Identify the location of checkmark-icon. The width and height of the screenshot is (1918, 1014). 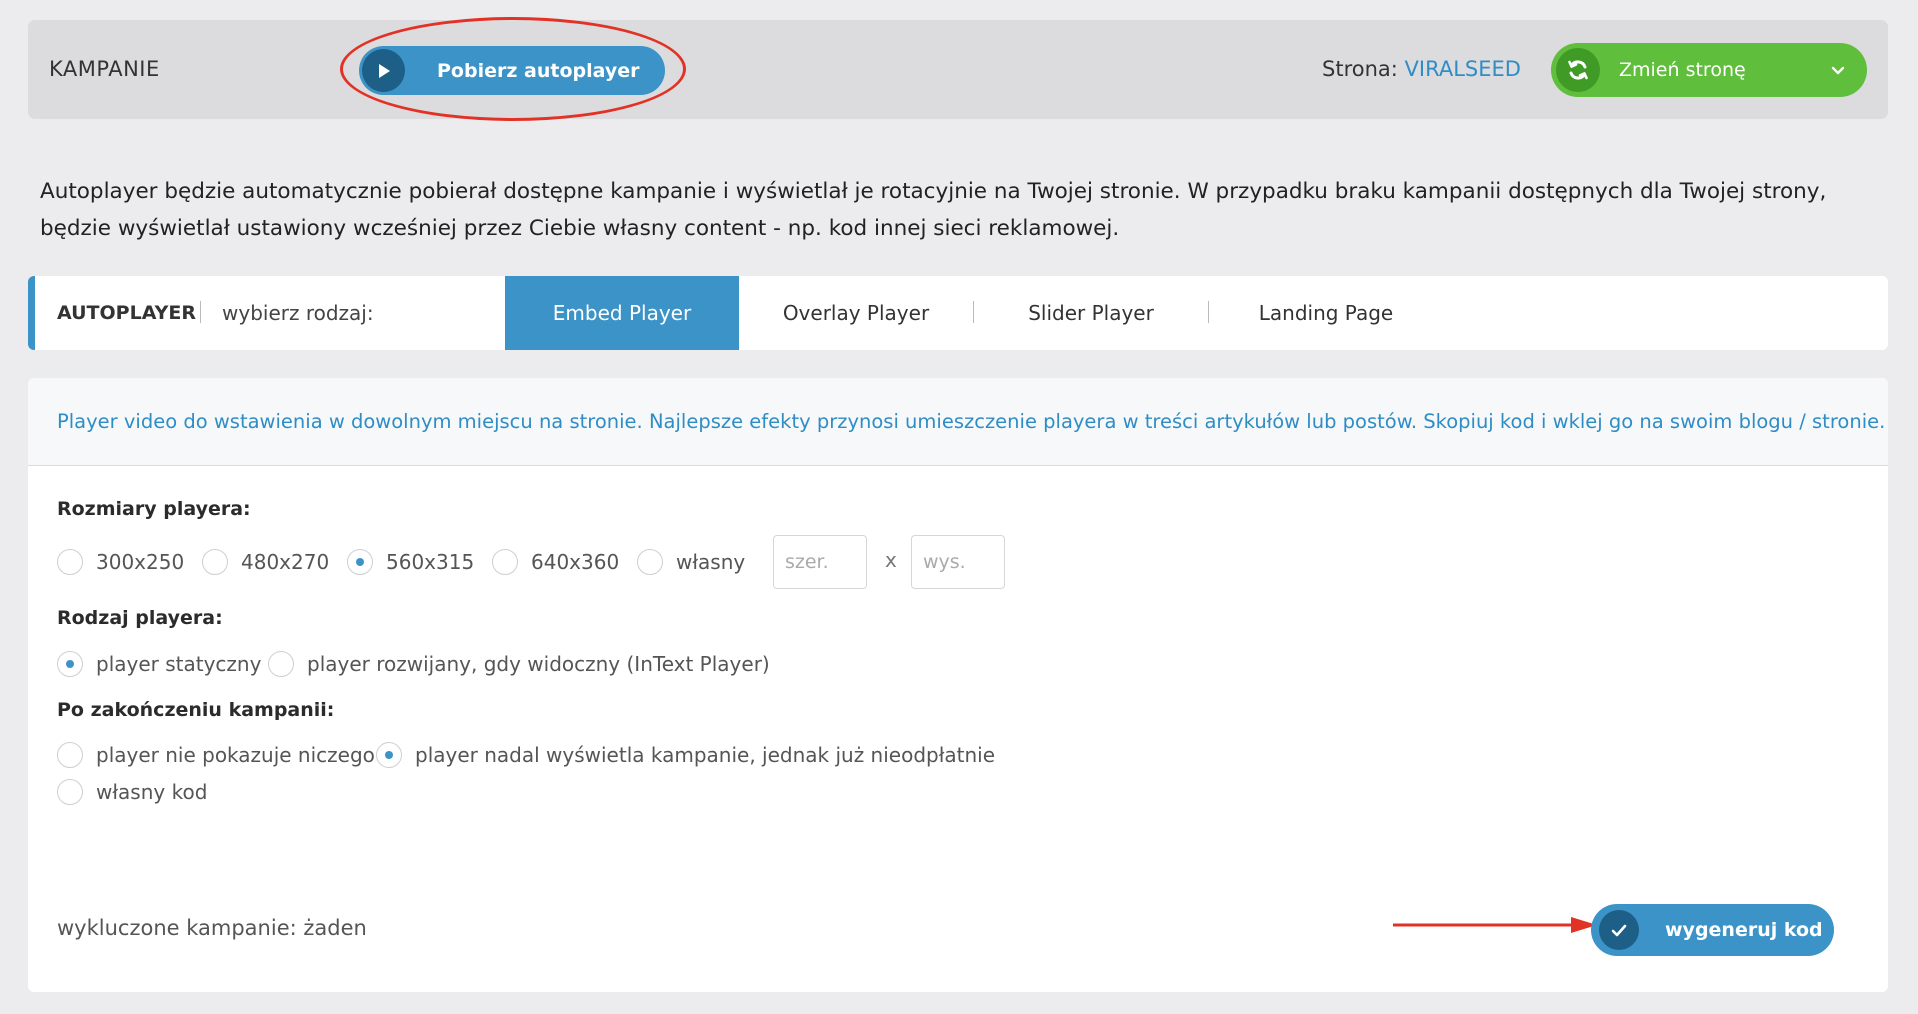
(1619, 930).